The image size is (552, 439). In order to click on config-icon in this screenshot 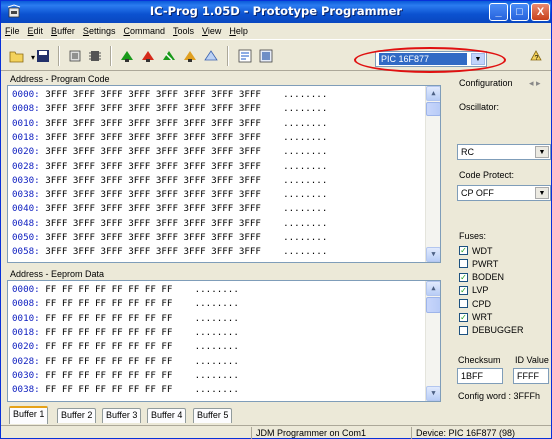, I will do `click(75, 56)`.